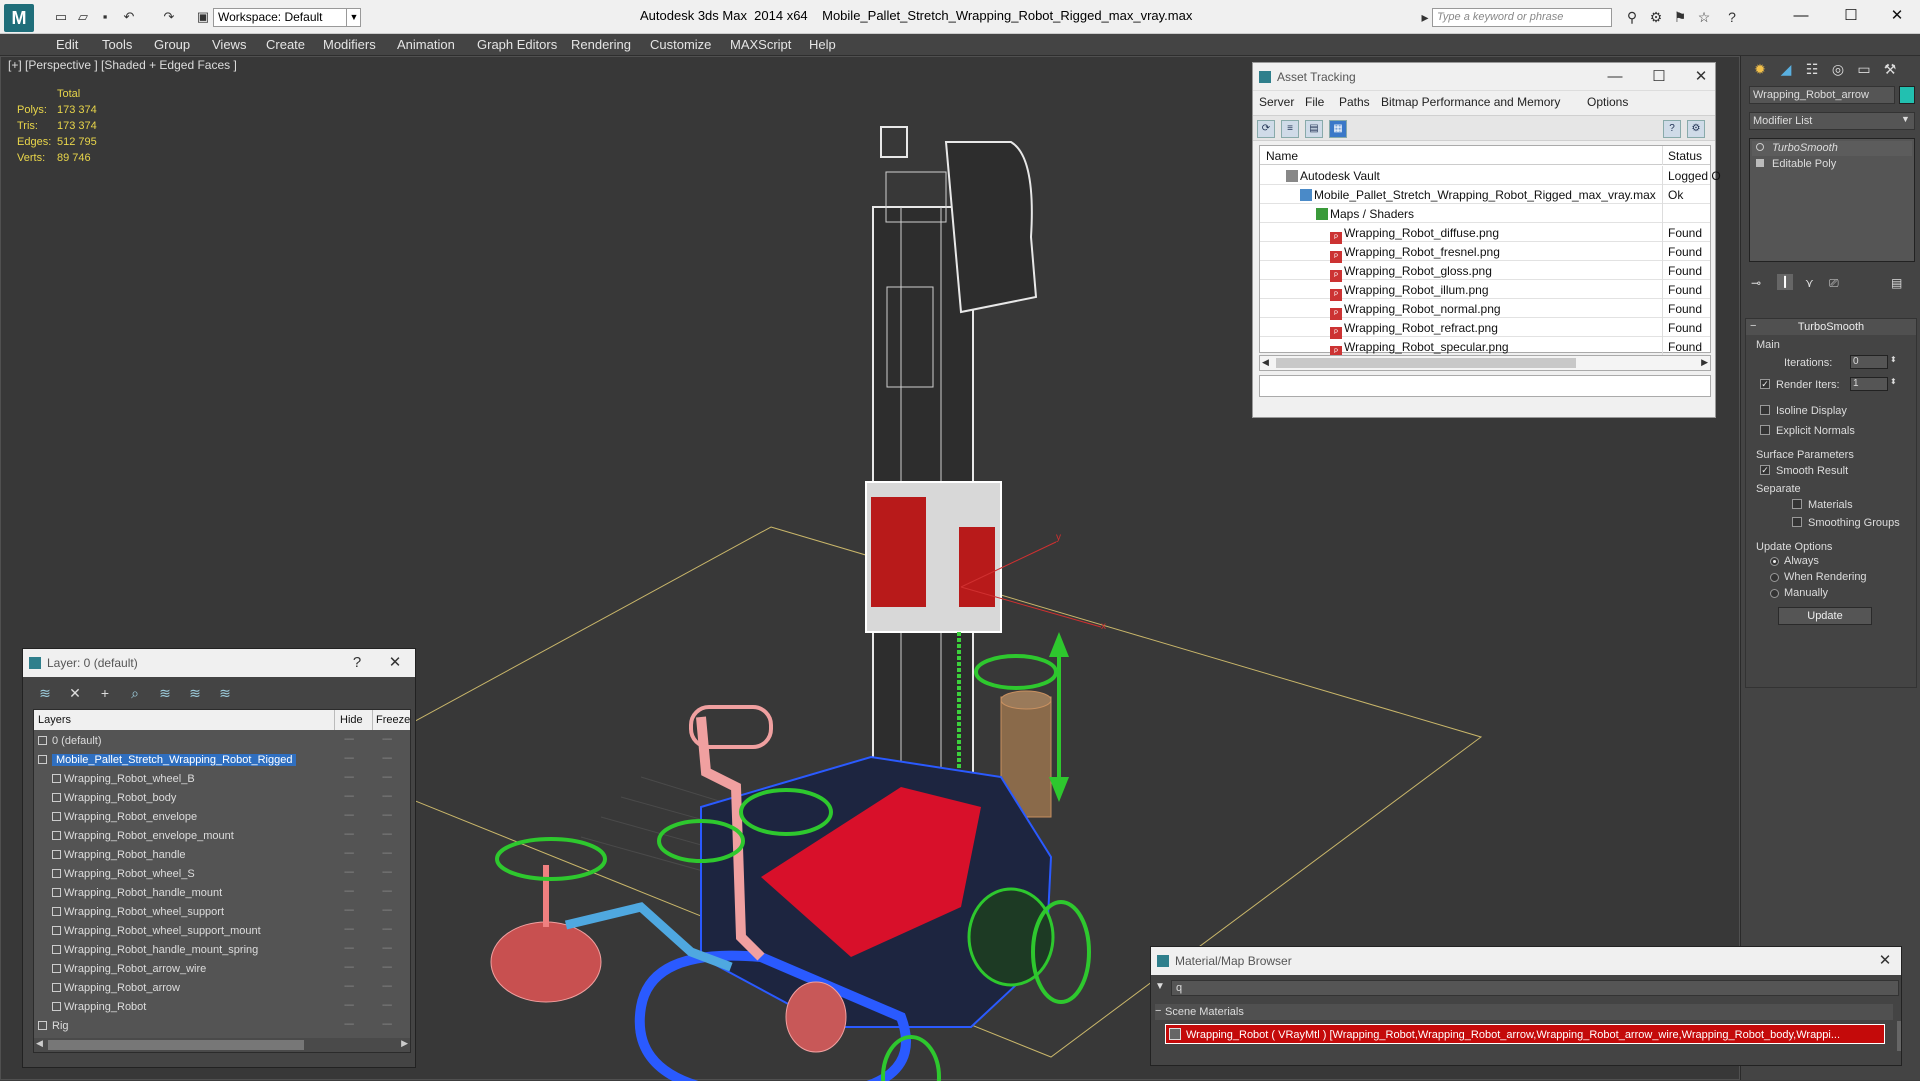 The image size is (1920, 1081). What do you see at coordinates (1765, 384) in the screenshot?
I see `render-iters-checkbox: ✓` at bounding box center [1765, 384].